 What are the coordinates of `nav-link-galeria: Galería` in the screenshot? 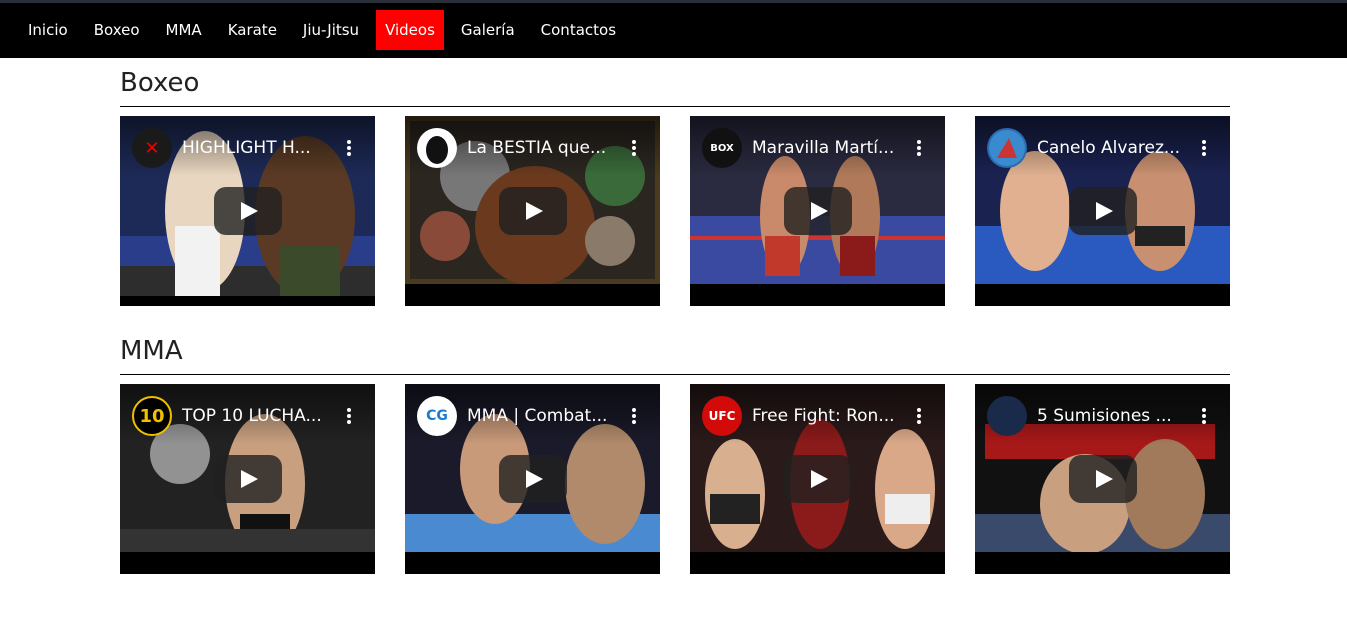 It's located at (488, 30).